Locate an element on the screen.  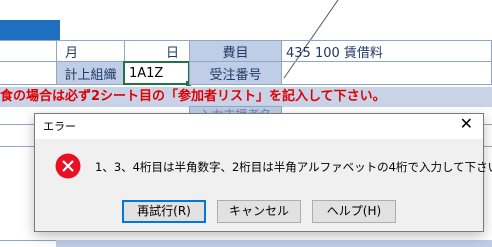
cell-keijo-label: 計上組織 is located at coordinates (90, 73).